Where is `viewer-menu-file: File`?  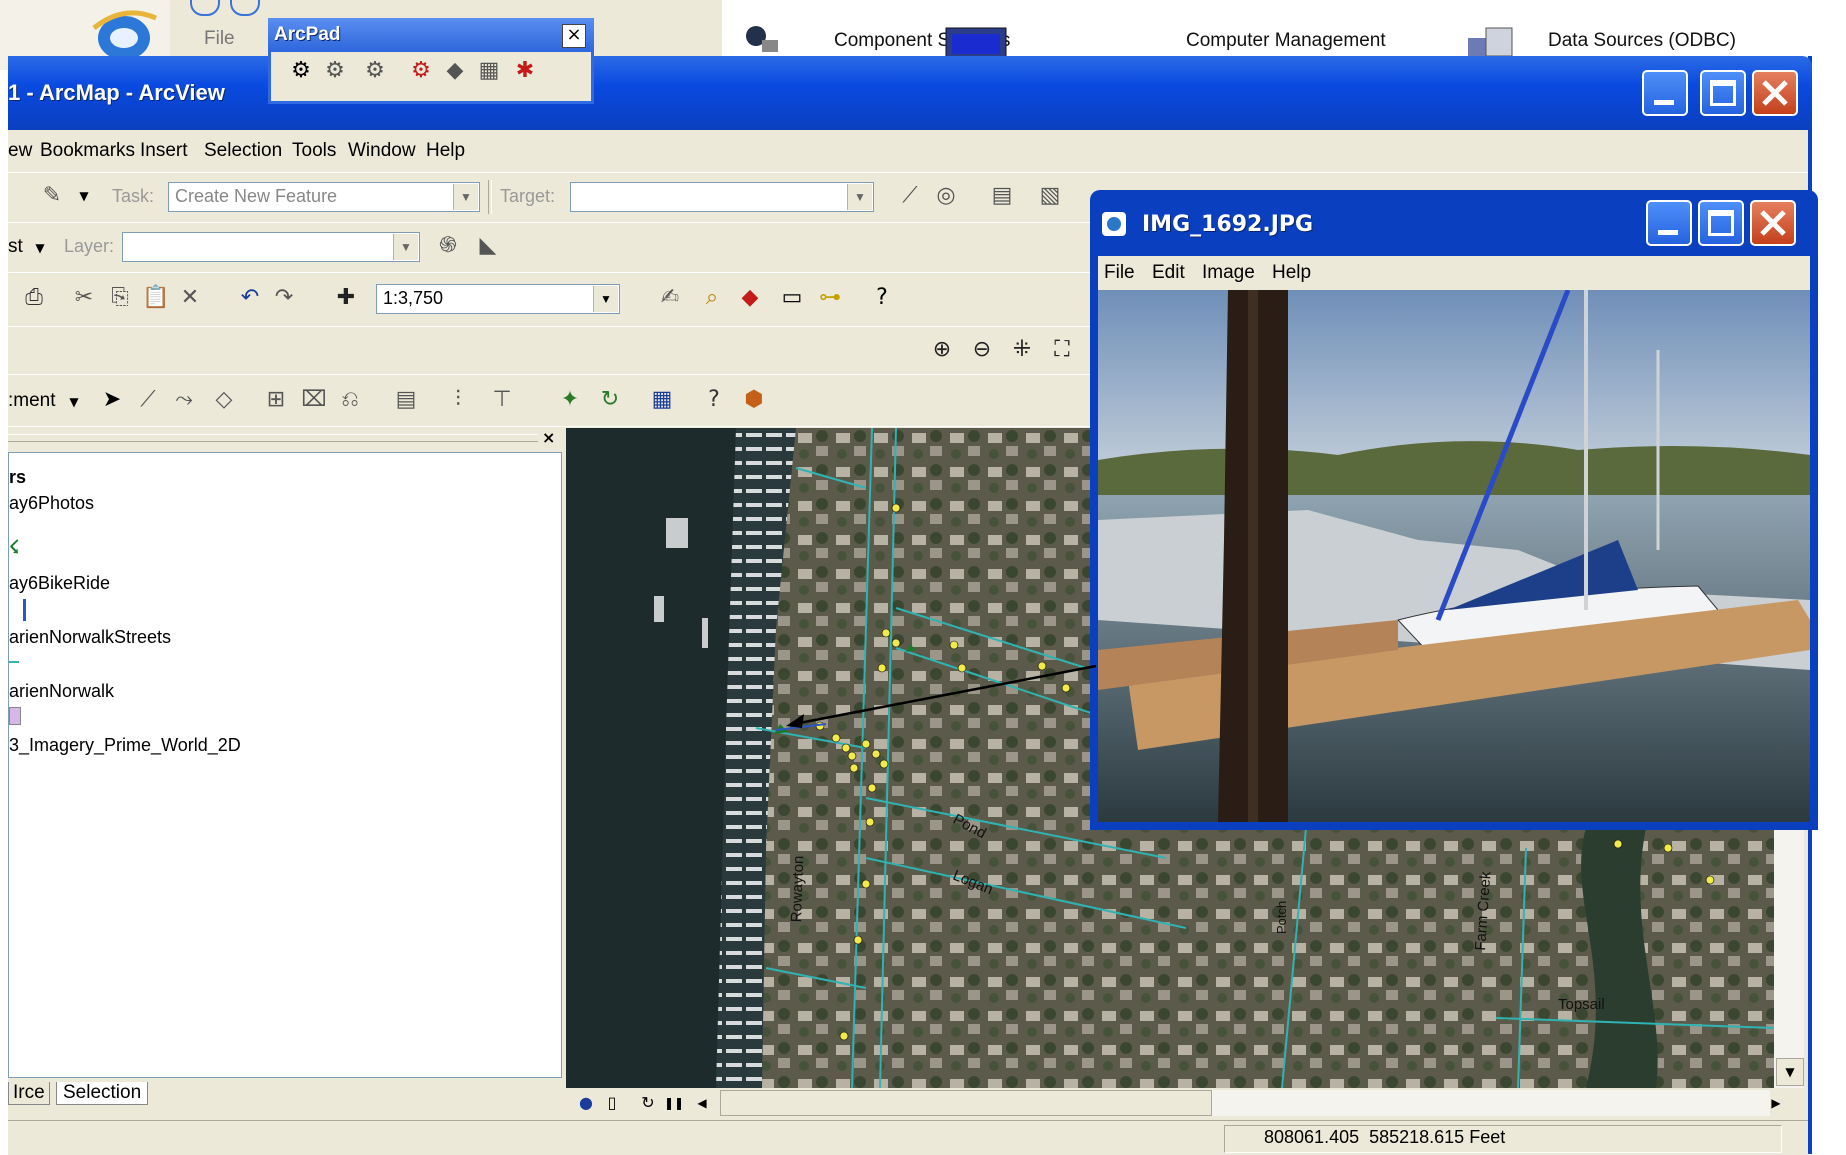
viewer-menu-file: File is located at coordinates (1119, 273).